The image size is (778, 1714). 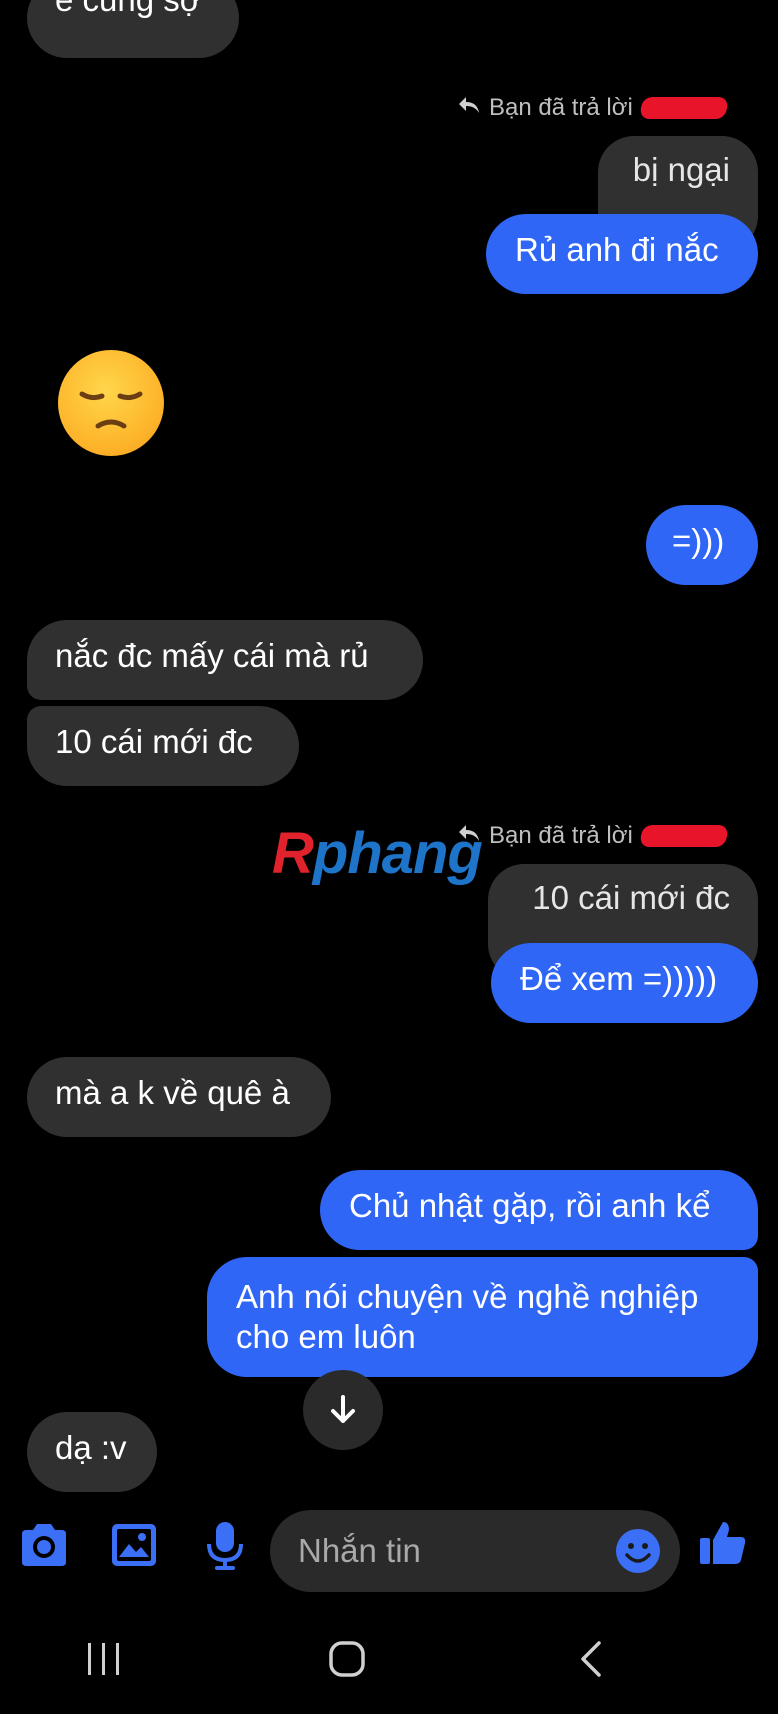 I want to click on message-input-placeholder: Nhắn tin, so click(x=359, y=1550).